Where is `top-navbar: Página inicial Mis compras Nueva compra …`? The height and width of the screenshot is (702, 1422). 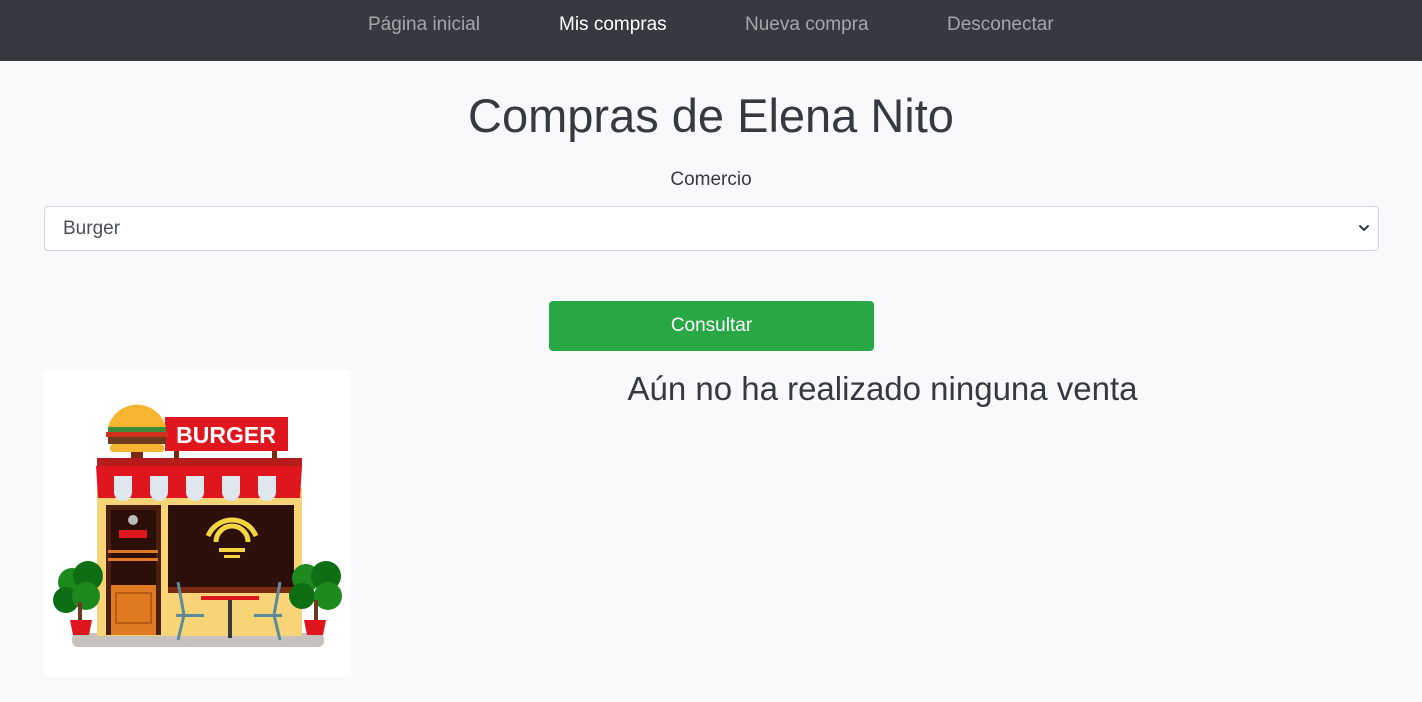 top-navbar: Página inicial Mis compras Nueva compra … is located at coordinates (711, 30).